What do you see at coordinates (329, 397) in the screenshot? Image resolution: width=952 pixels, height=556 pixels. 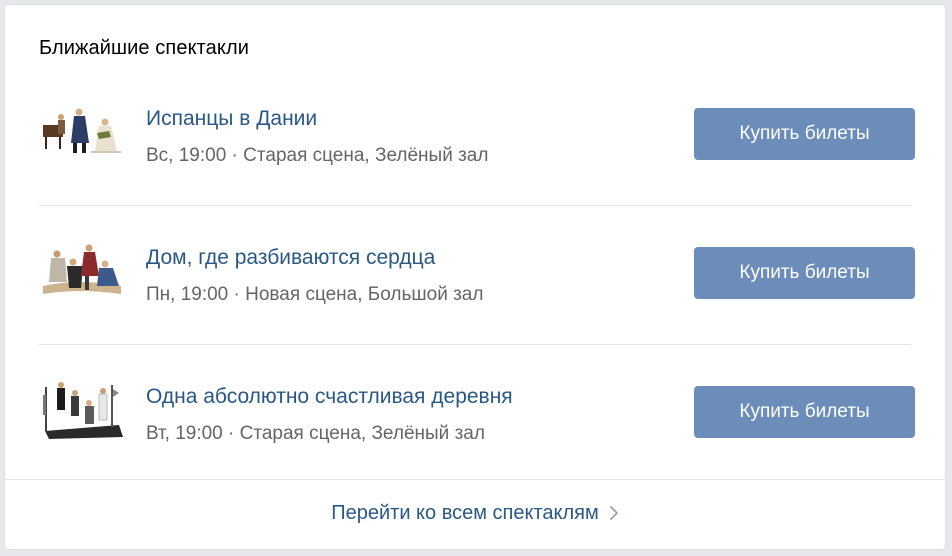 I see `show-title: Одна абсолютно счастливая деревня` at bounding box center [329, 397].